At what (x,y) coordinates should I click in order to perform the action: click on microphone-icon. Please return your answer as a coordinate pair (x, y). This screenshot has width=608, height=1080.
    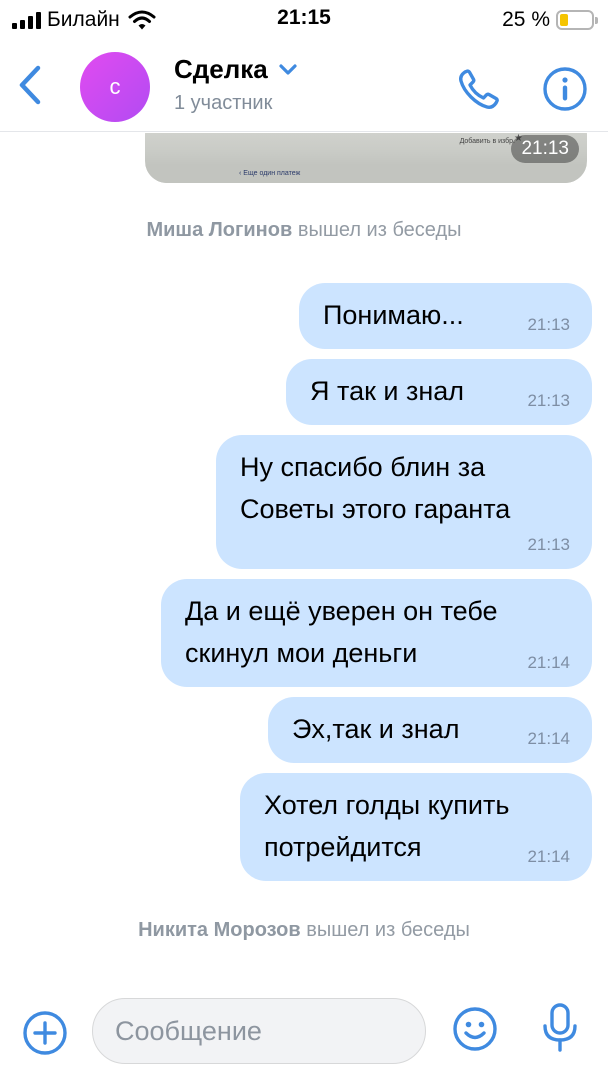
    Looking at the image, I should click on (560, 1028).